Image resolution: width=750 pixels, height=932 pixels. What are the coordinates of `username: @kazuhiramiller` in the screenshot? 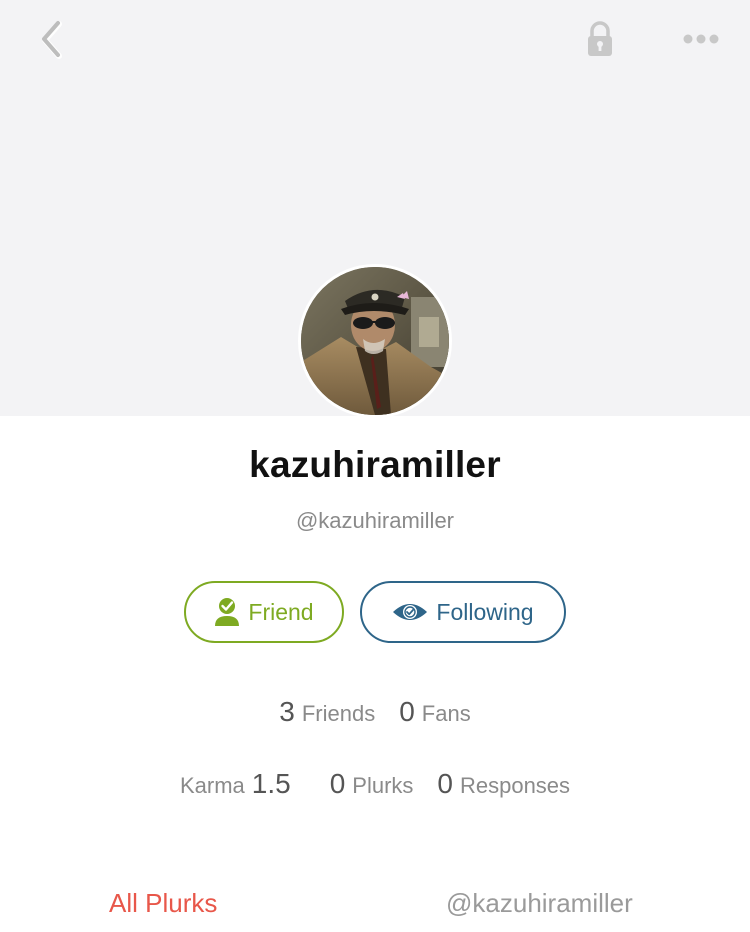 It's located at (375, 520).